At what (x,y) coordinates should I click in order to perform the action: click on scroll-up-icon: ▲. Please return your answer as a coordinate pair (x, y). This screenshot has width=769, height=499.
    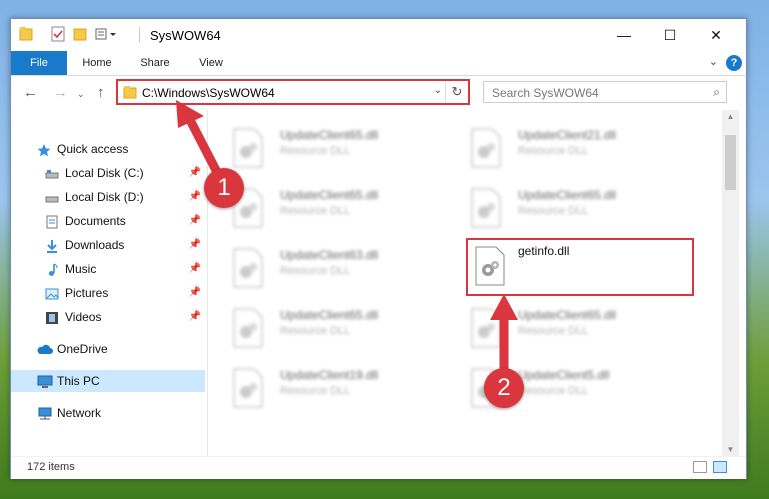
    Looking at the image, I should click on (730, 116).